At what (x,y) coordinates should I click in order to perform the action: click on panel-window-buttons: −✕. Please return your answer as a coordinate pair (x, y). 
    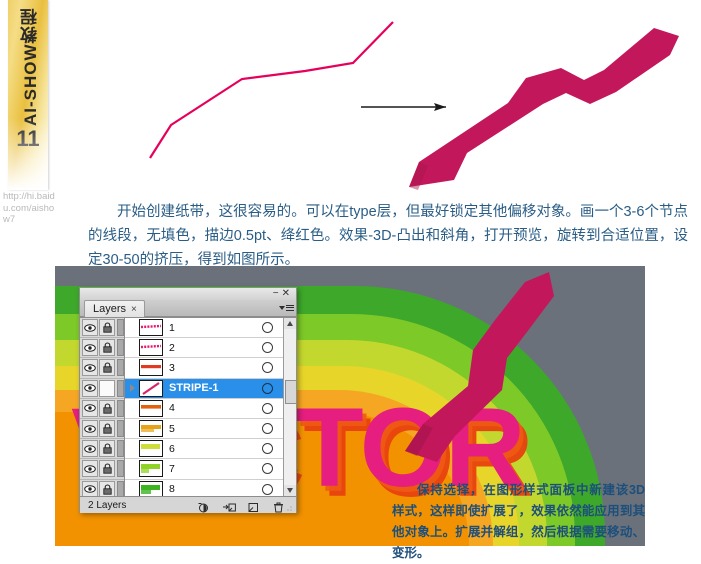
    Looking at the image, I should click on (283, 293).